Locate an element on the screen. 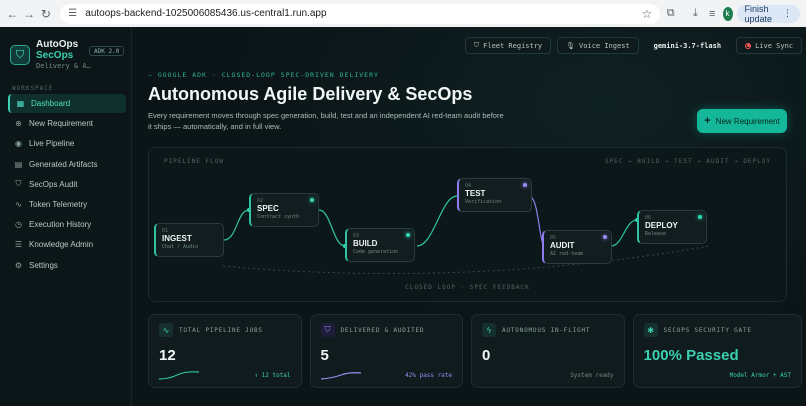 The height and width of the screenshot is (406, 806). shield-logo-icon: ⛉ is located at coordinates (20, 55).